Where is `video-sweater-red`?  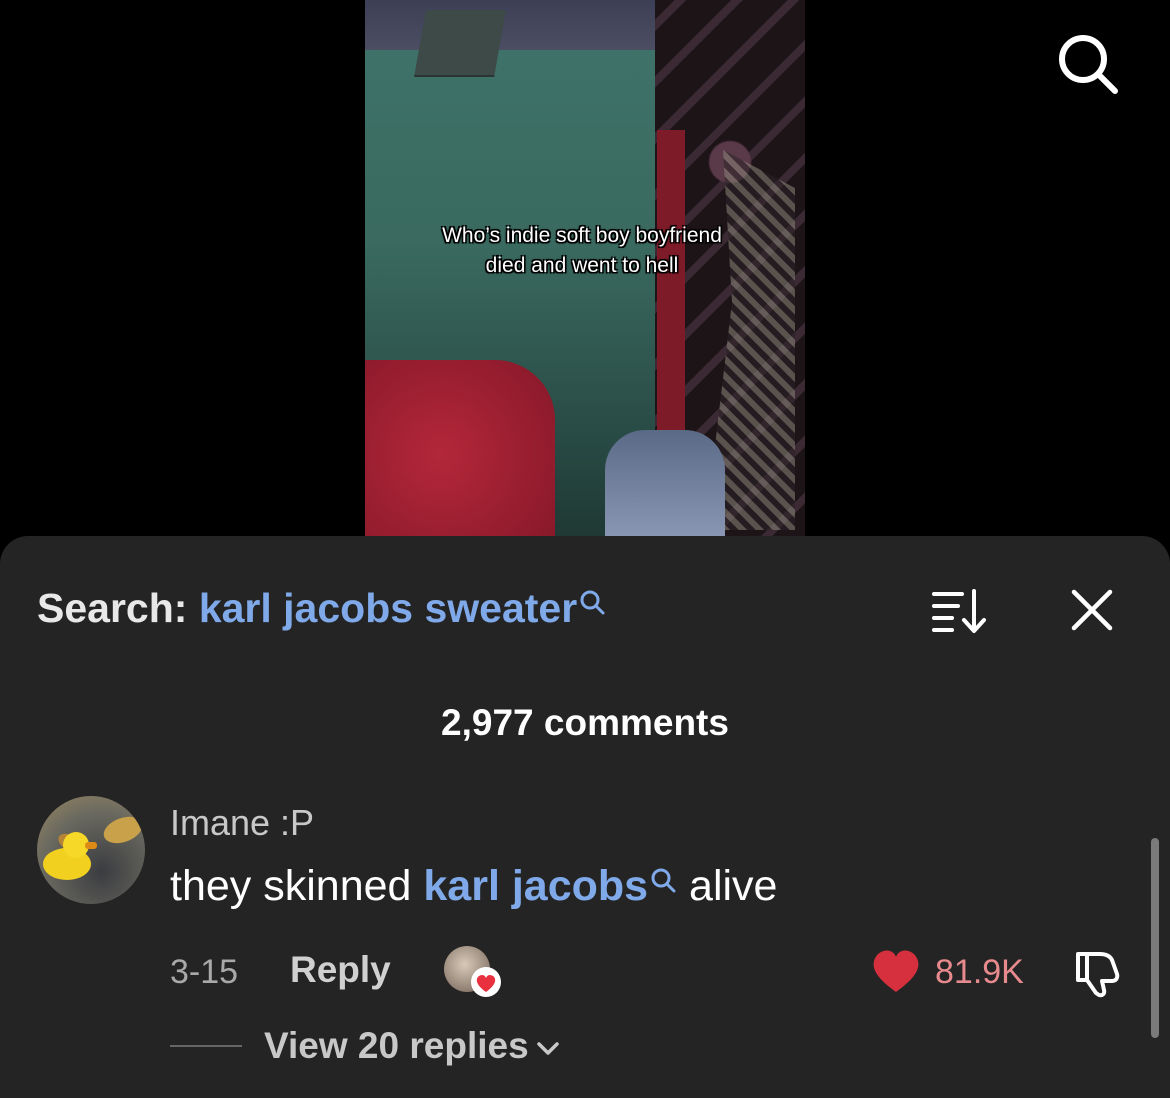
video-sweater-red is located at coordinates (460, 450).